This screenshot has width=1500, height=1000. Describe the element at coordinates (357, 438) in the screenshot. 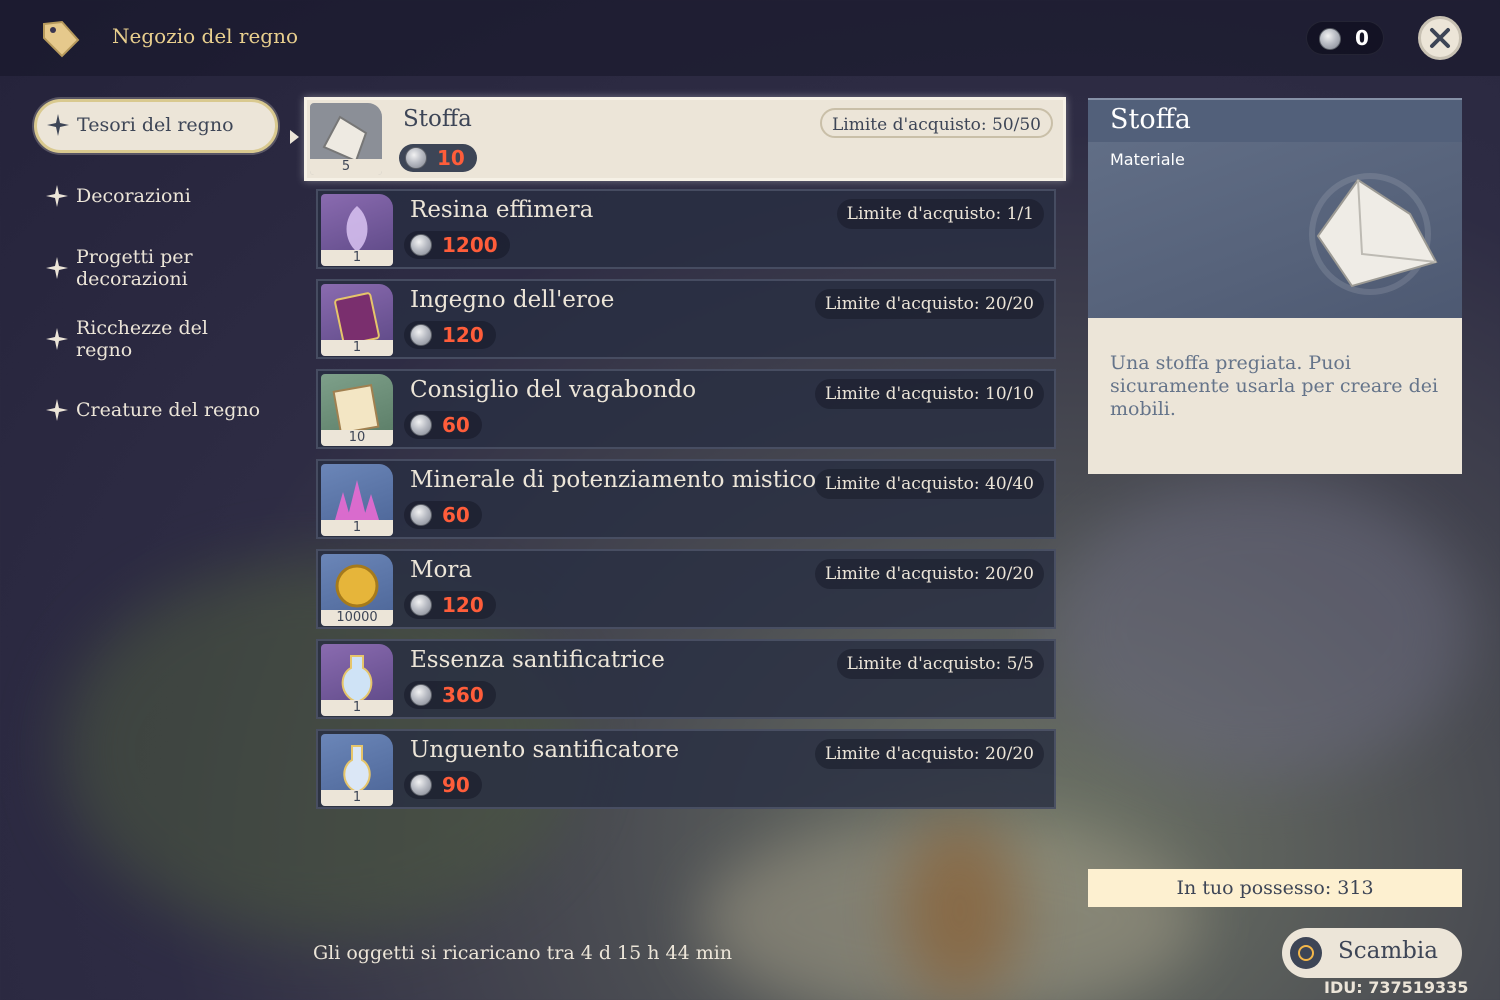

I see `item-quantity: 10` at that location.